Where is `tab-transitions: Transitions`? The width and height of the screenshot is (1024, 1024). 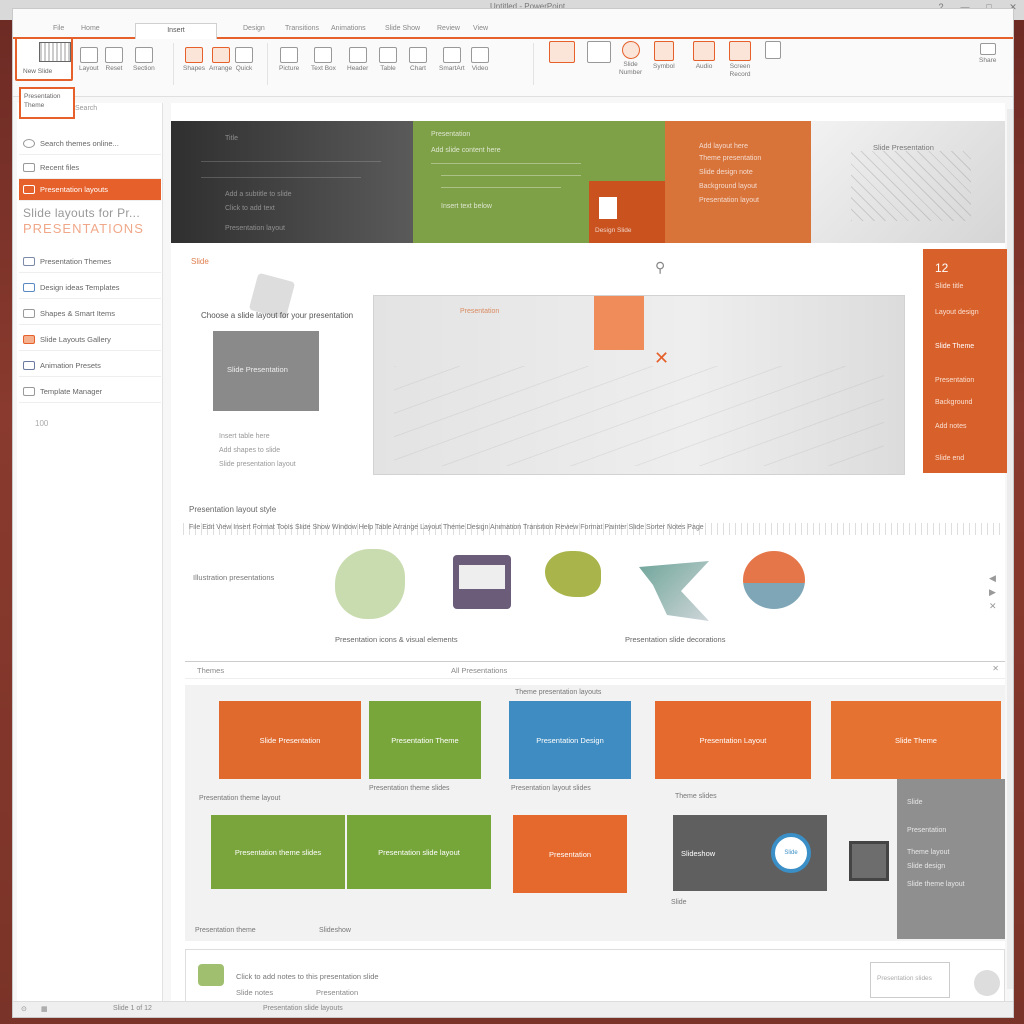
tab-transitions: Transitions is located at coordinates (302, 28).